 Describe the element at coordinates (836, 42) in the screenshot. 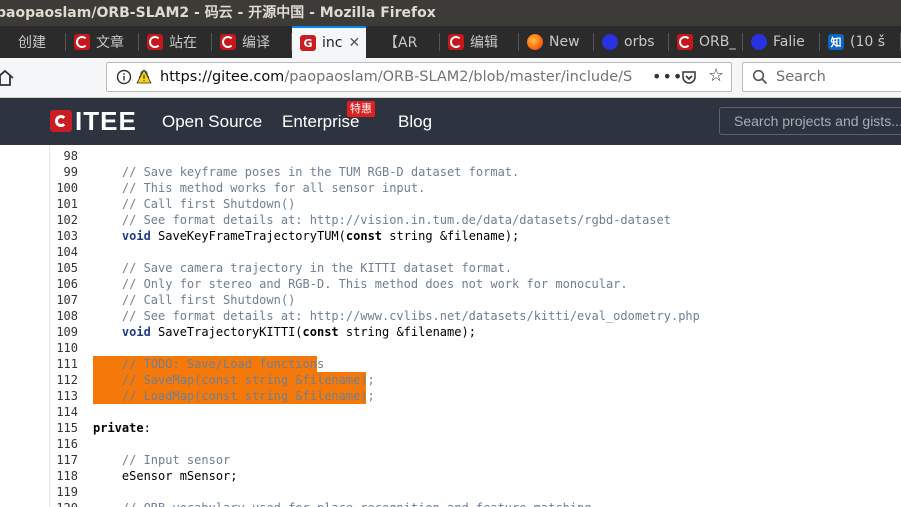

I see `zhihu-icon: 知` at that location.